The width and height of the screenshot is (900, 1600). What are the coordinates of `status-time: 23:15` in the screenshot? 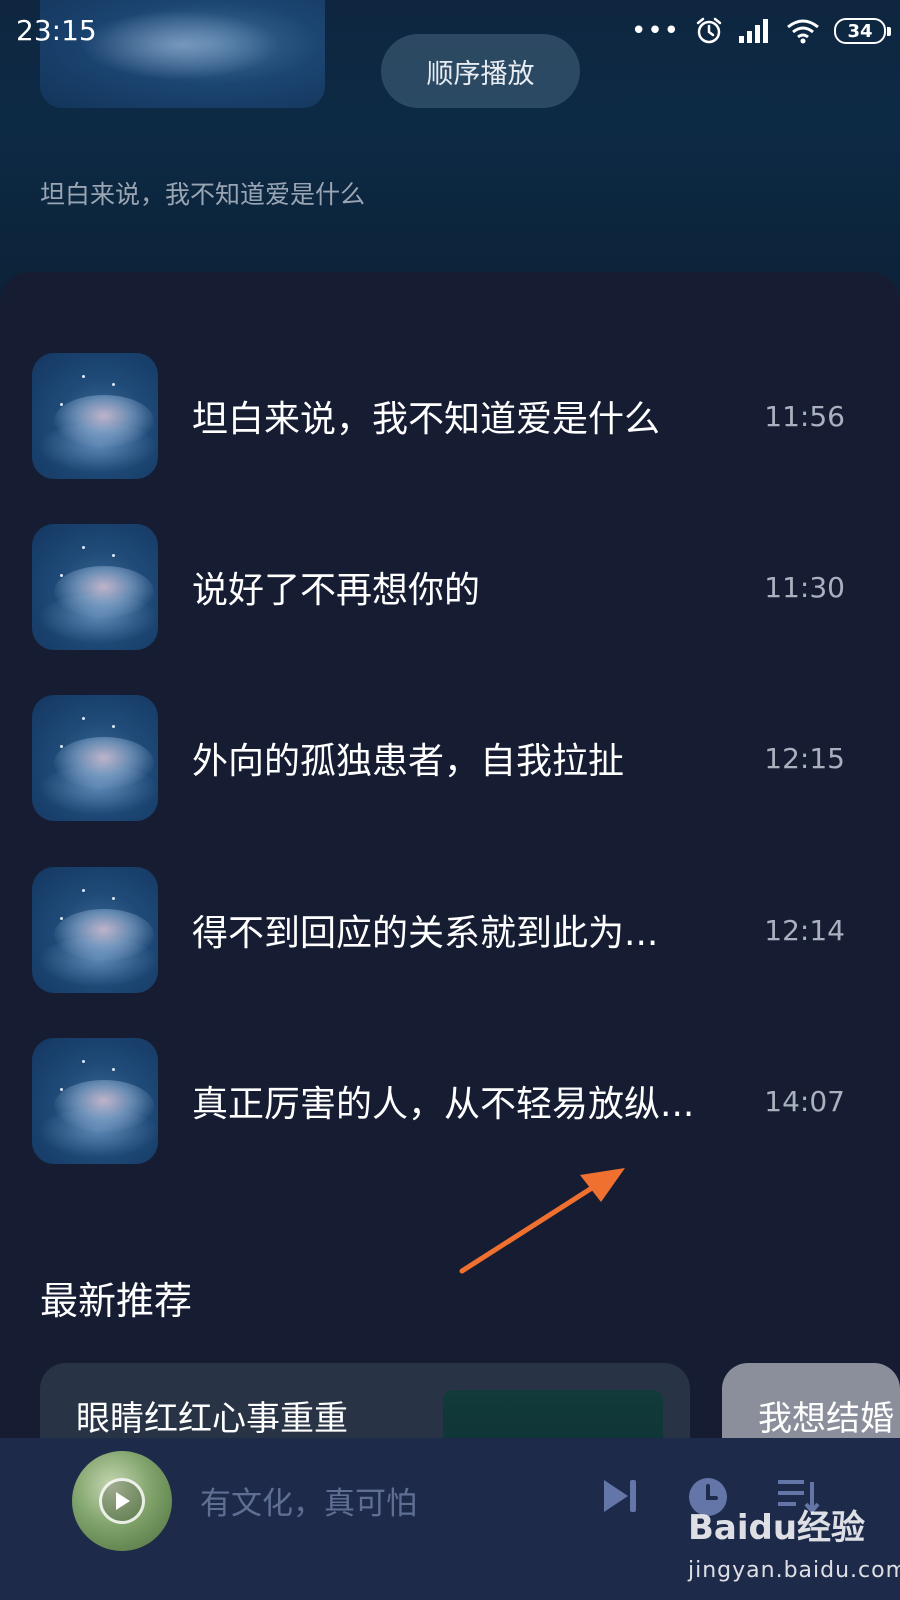 It's located at (56, 30).